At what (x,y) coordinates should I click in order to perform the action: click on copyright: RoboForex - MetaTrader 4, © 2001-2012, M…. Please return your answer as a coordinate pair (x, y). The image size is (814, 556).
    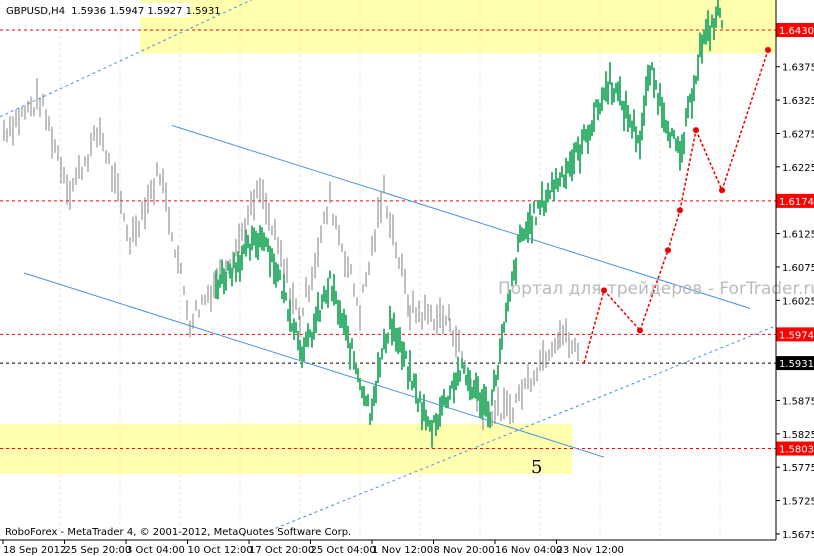
    Looking at the image, I should click on (178, 532).